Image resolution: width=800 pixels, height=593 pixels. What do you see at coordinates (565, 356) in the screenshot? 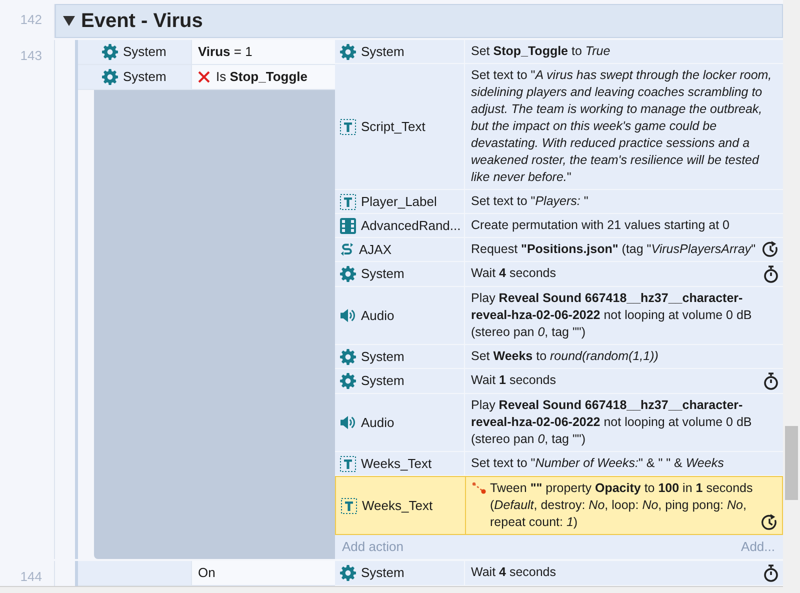
I see `action-text: Set Weeks to round(random(1,1))` at bounding box center [565, 356].